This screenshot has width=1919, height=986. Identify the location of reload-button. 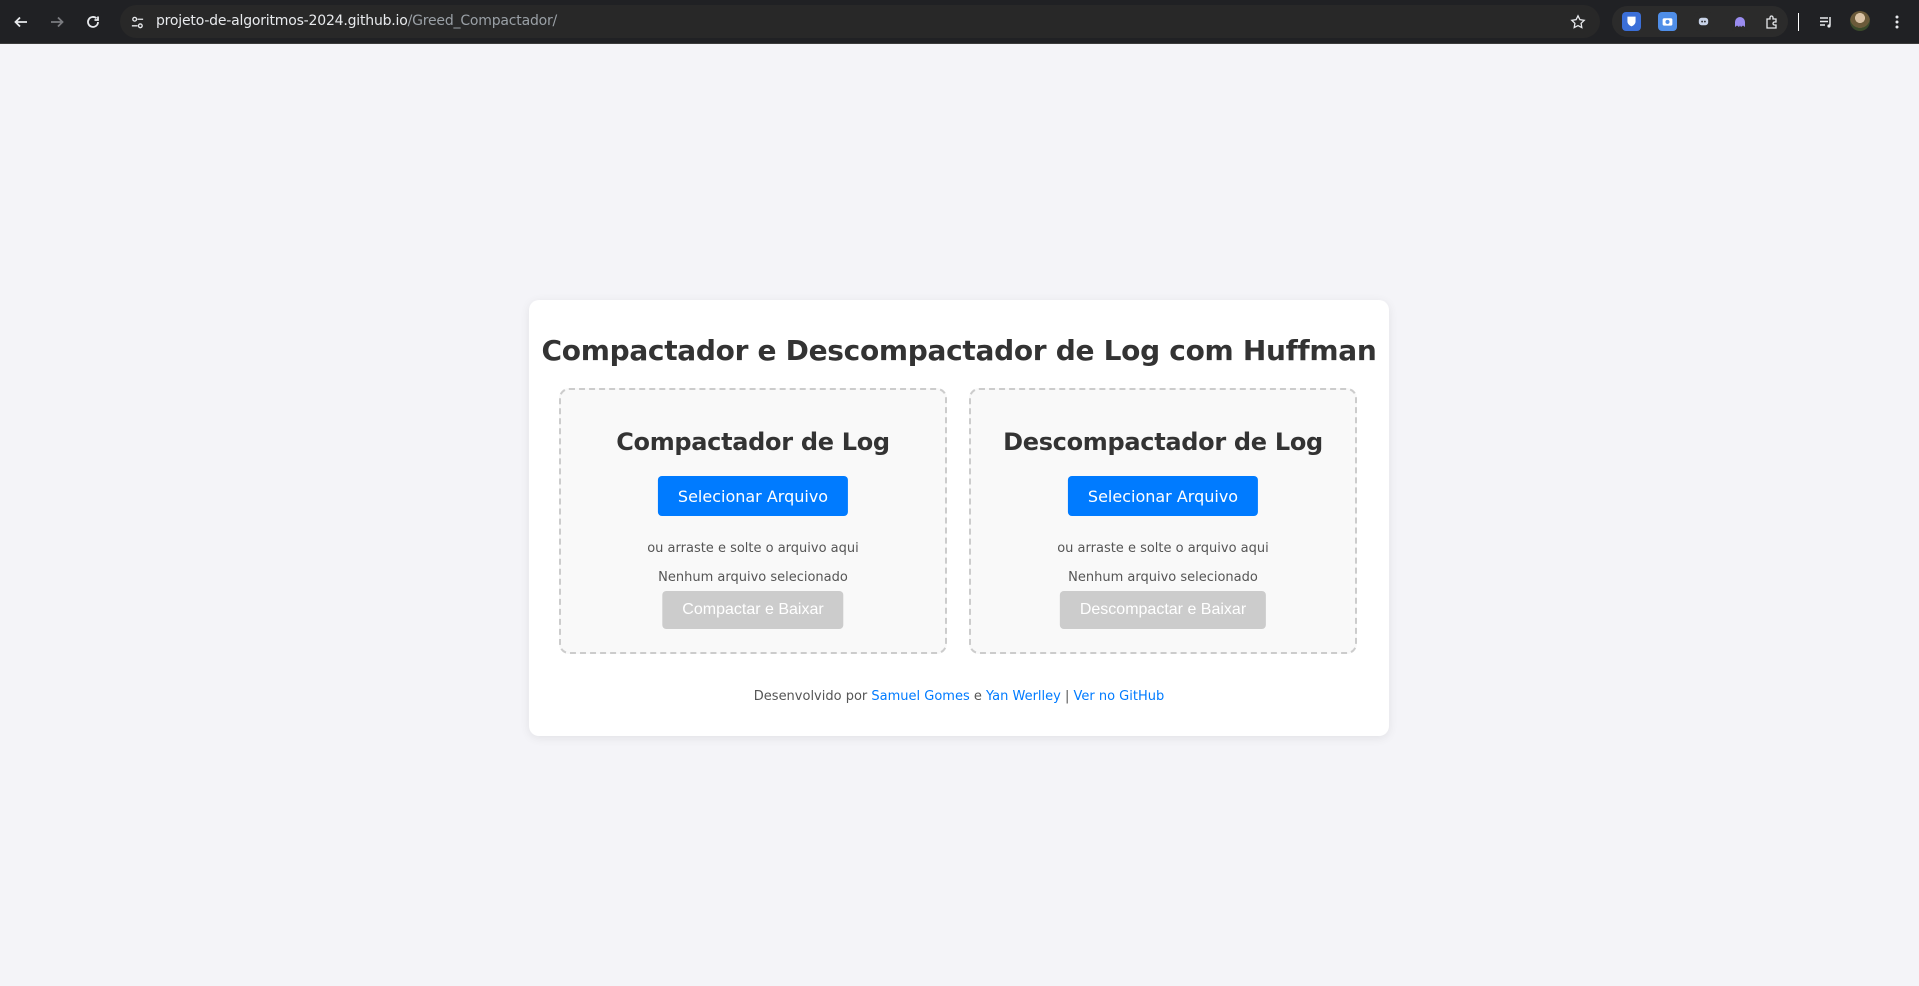
(93, 22).